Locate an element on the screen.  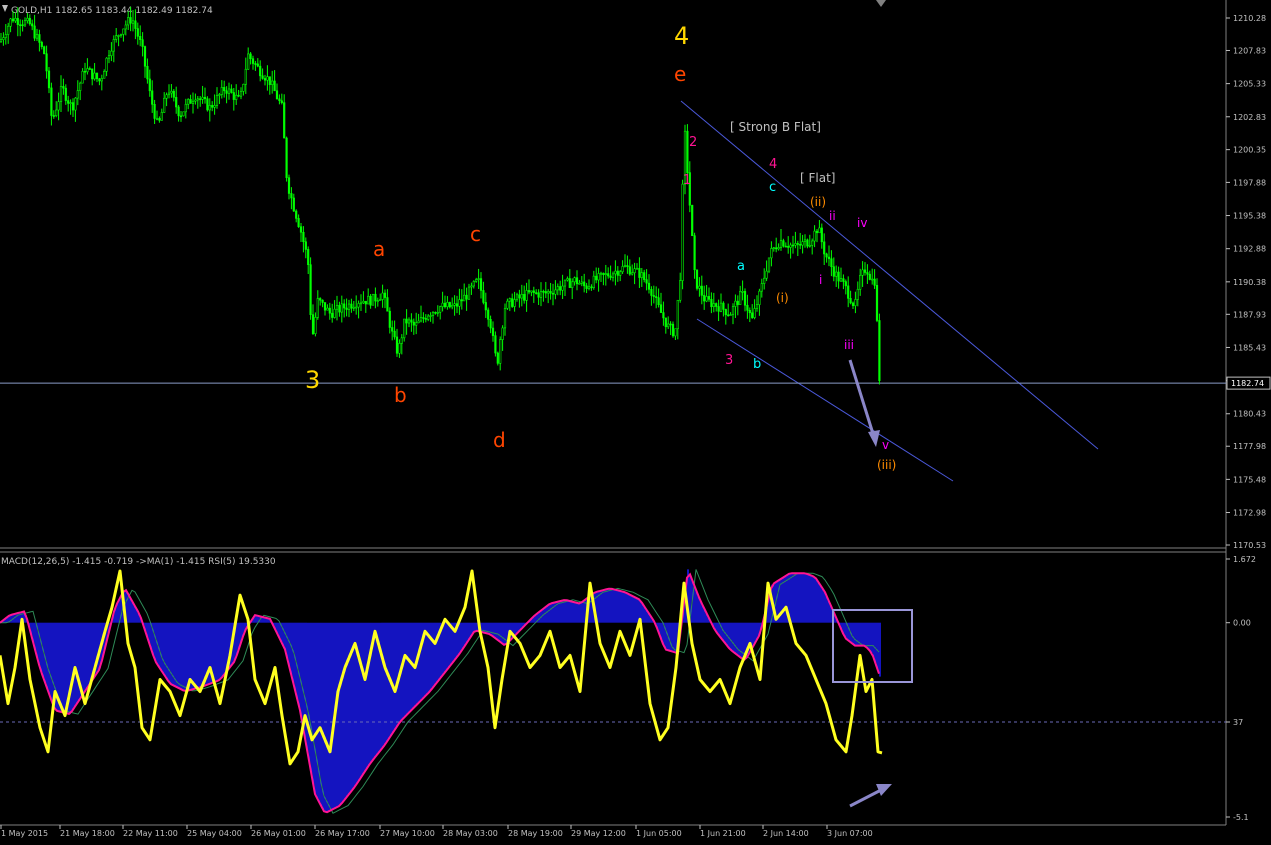
price-tick-label: 1180.43 is located at coordinates (1249, 414).